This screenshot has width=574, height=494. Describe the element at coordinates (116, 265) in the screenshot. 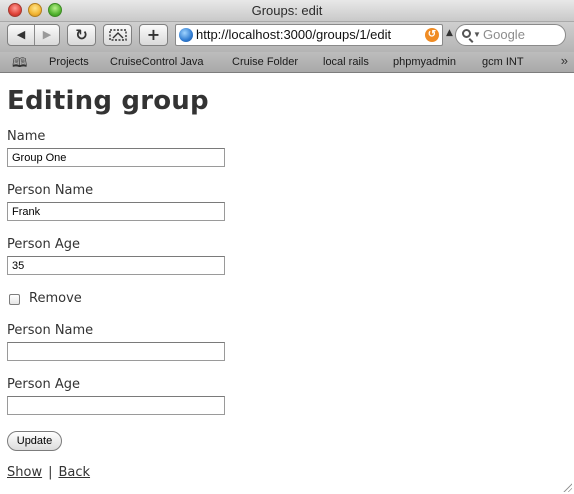

I see `person-age-field` at that location.